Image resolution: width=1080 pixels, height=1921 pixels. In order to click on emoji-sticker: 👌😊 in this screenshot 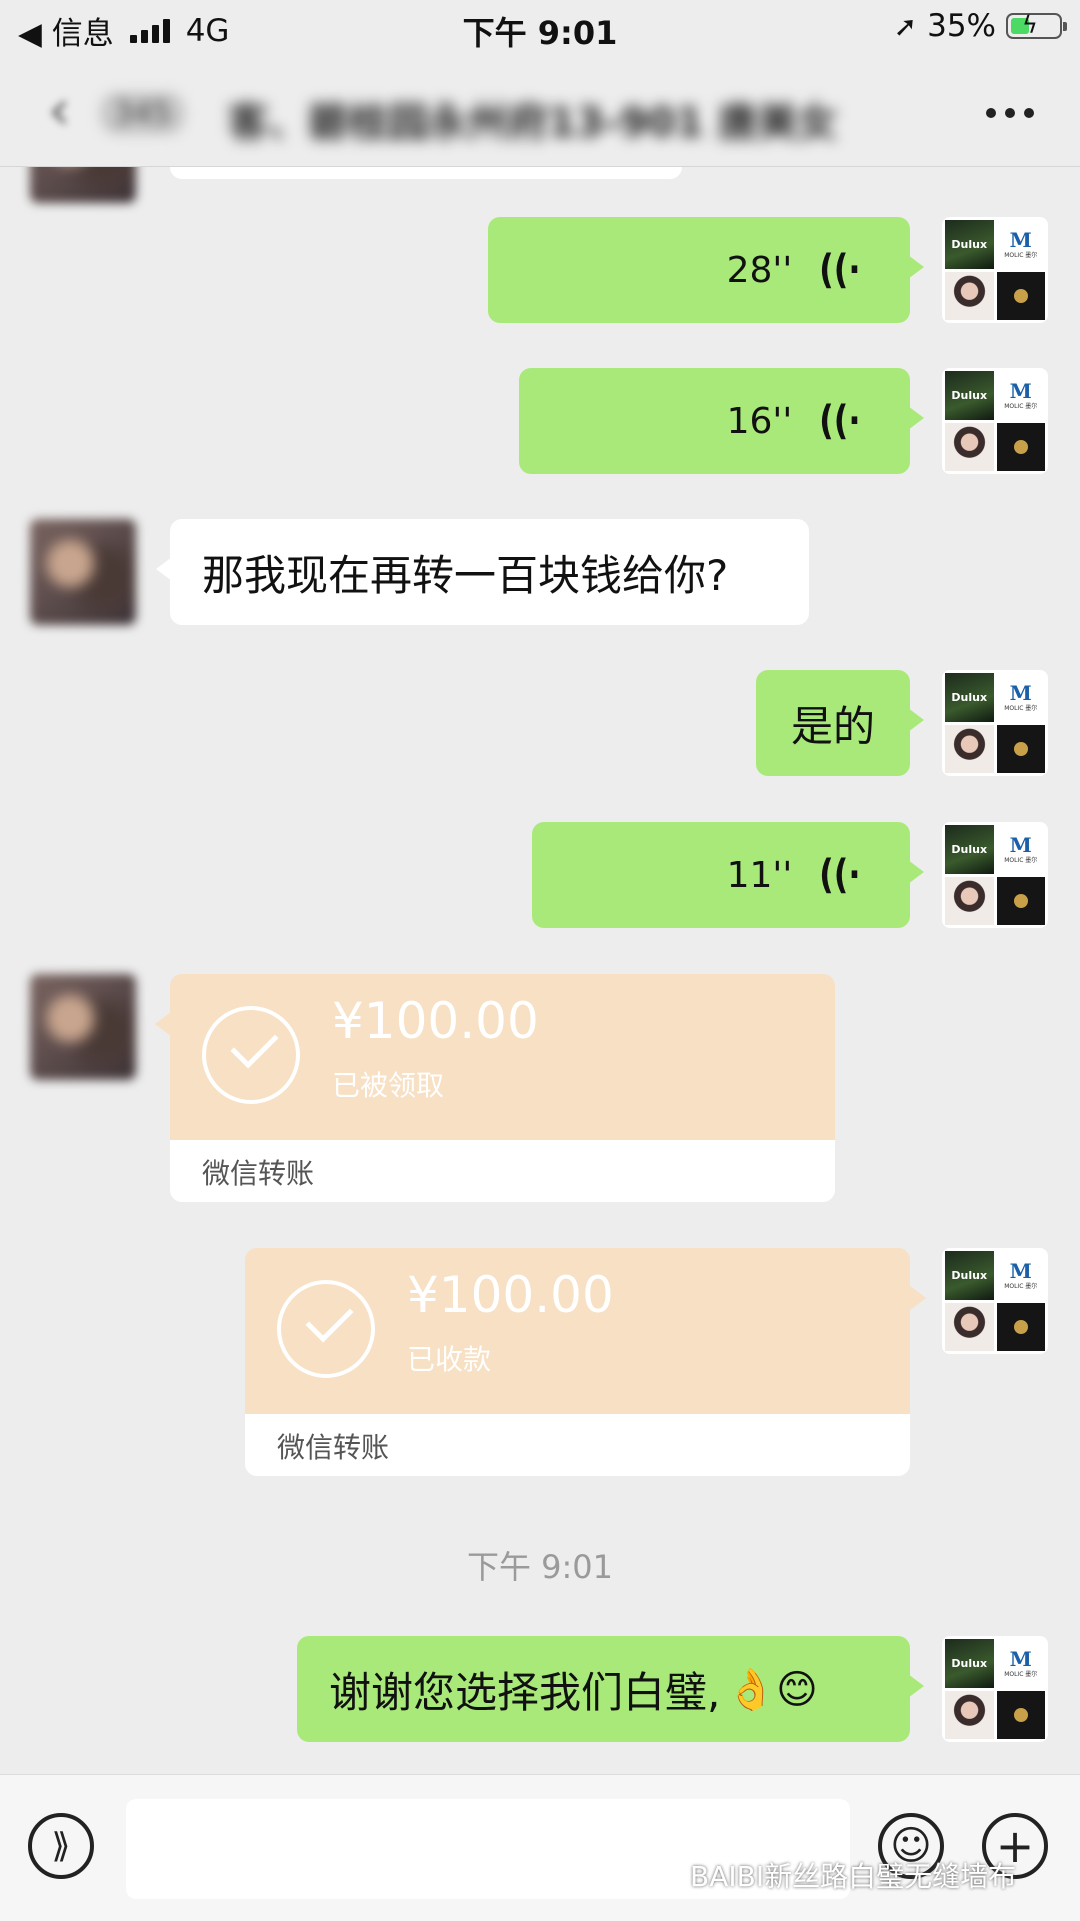, I will do `click(772, 1689)`.